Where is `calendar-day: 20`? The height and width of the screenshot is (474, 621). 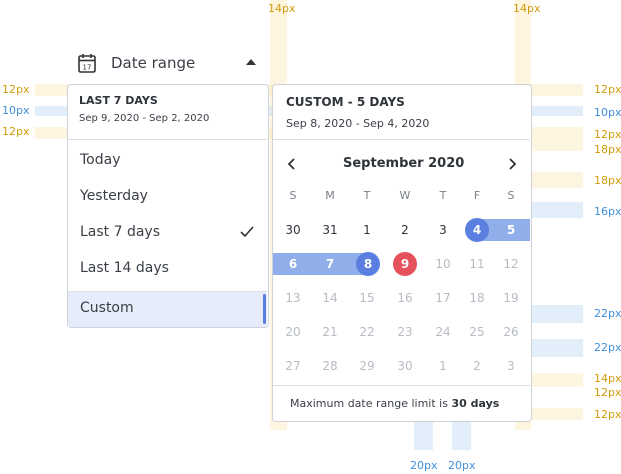 calendar-day: 20 is located at coordinates (293, 332).